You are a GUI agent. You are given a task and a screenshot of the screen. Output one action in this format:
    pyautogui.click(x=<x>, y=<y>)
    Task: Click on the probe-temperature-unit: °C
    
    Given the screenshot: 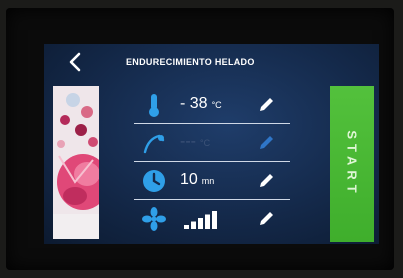 What is the action you would take?
    pyautogui.click(x=205, y=143)
    